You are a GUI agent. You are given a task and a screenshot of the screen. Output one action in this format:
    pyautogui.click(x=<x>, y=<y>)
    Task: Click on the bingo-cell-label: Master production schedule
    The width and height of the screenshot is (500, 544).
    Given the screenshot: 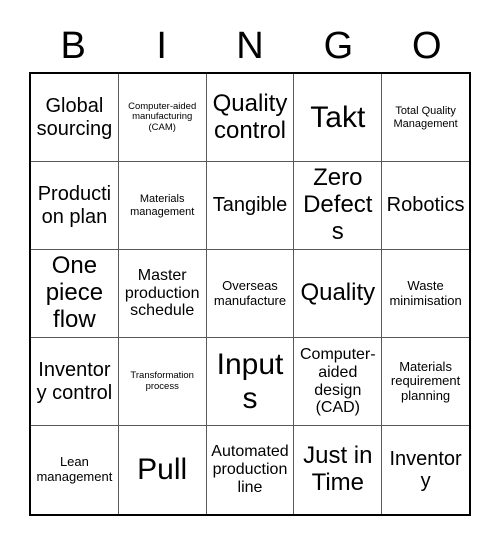 What is the action you would take?
    pyautogui.click(x=162, y=293)
    